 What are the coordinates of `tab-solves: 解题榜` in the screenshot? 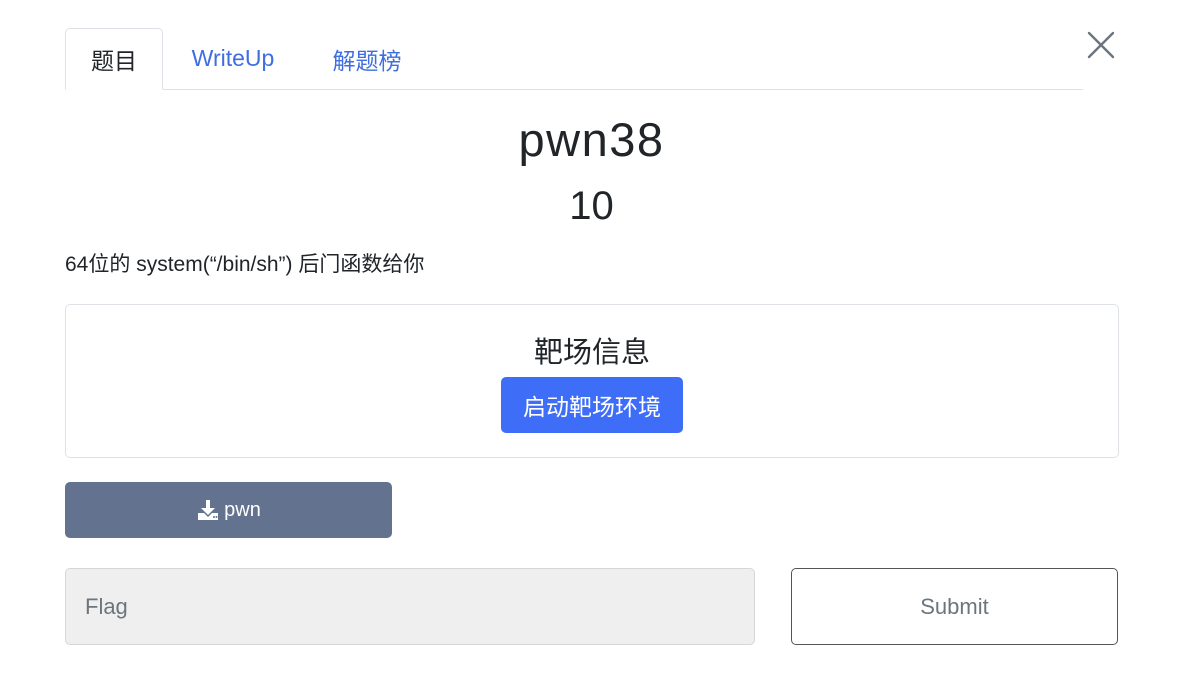 It's located at (367, 58).